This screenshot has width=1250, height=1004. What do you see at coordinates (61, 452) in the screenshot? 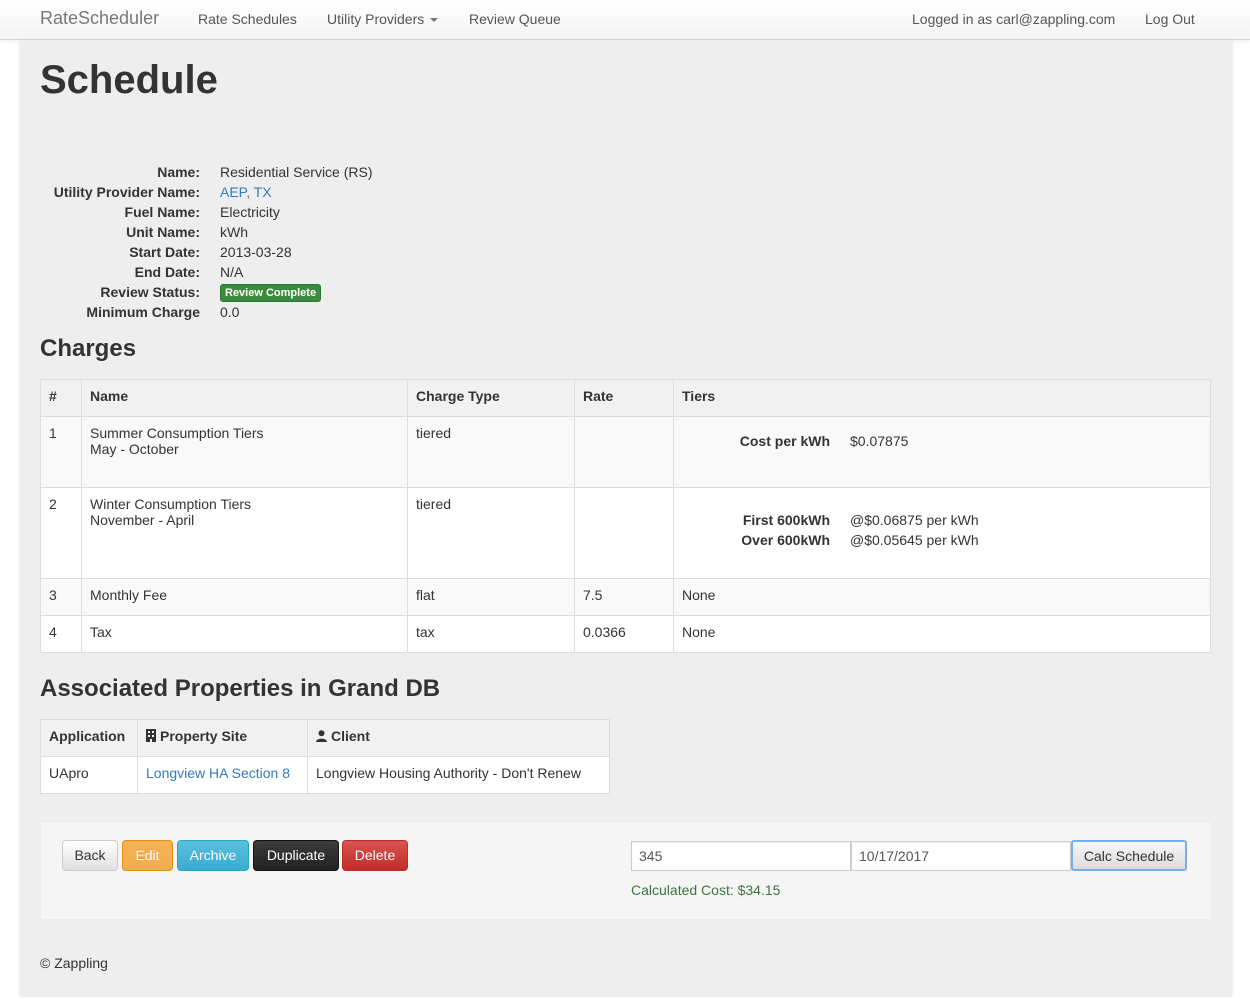
I see `charge-num: 1` at bounding box center [61, 452].